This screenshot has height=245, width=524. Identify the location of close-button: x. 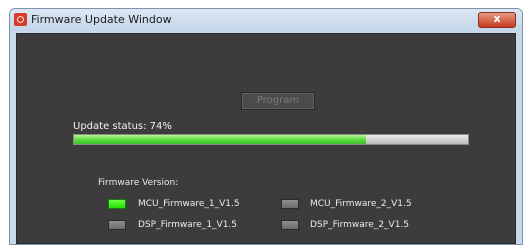
(497, 20).